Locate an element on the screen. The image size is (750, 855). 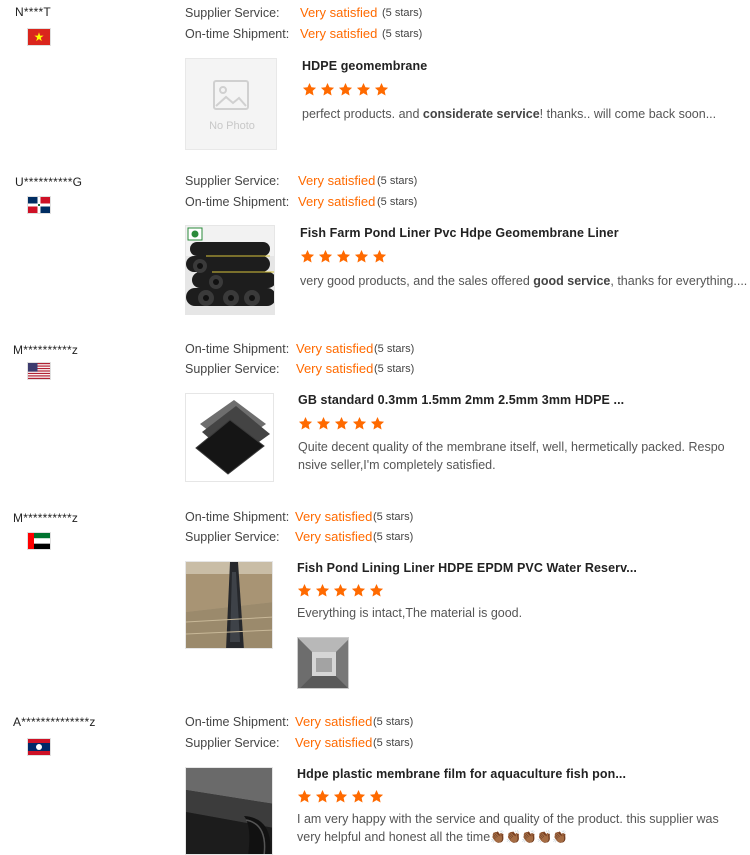
review-photo-thumbnail is located at coordinates (323, 663).